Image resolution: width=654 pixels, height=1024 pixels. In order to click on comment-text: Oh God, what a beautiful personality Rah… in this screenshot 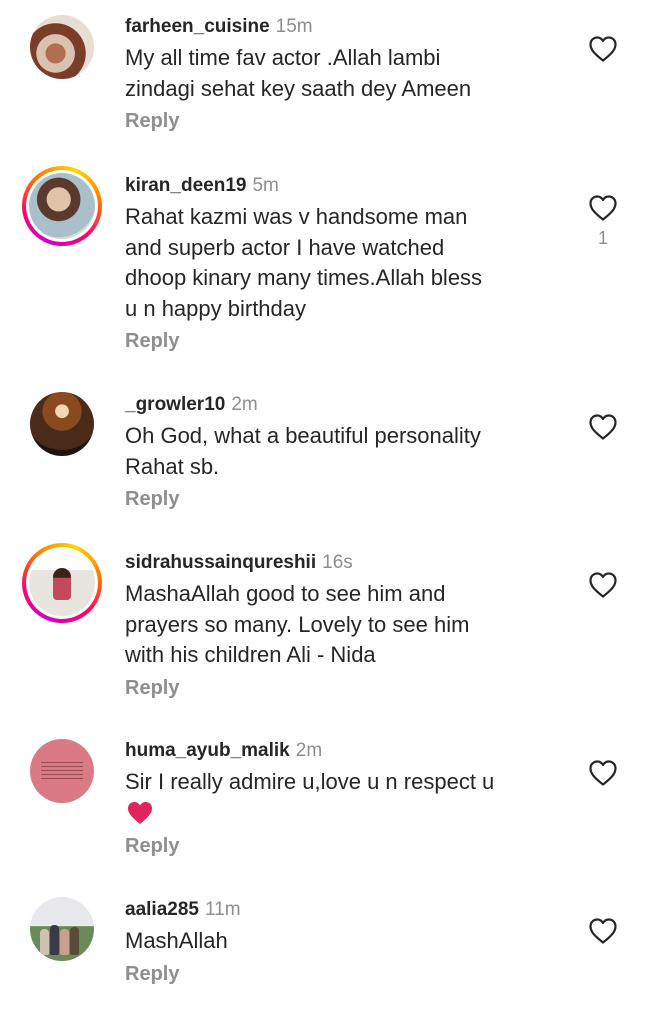, I will do `click(303, 451)`.